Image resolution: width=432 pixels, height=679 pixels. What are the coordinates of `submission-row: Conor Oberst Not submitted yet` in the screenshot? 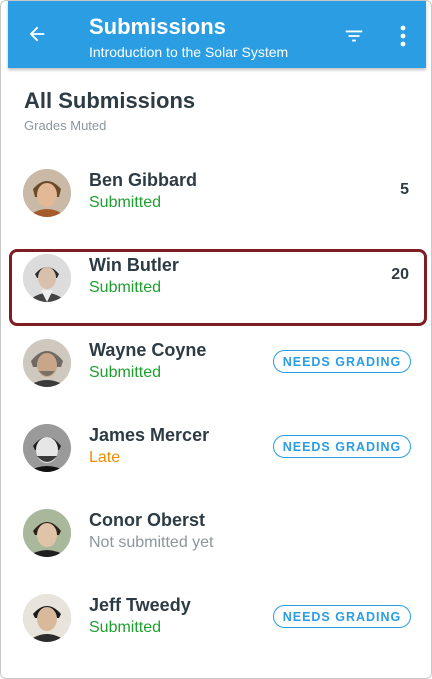 It's located at (216, 551).